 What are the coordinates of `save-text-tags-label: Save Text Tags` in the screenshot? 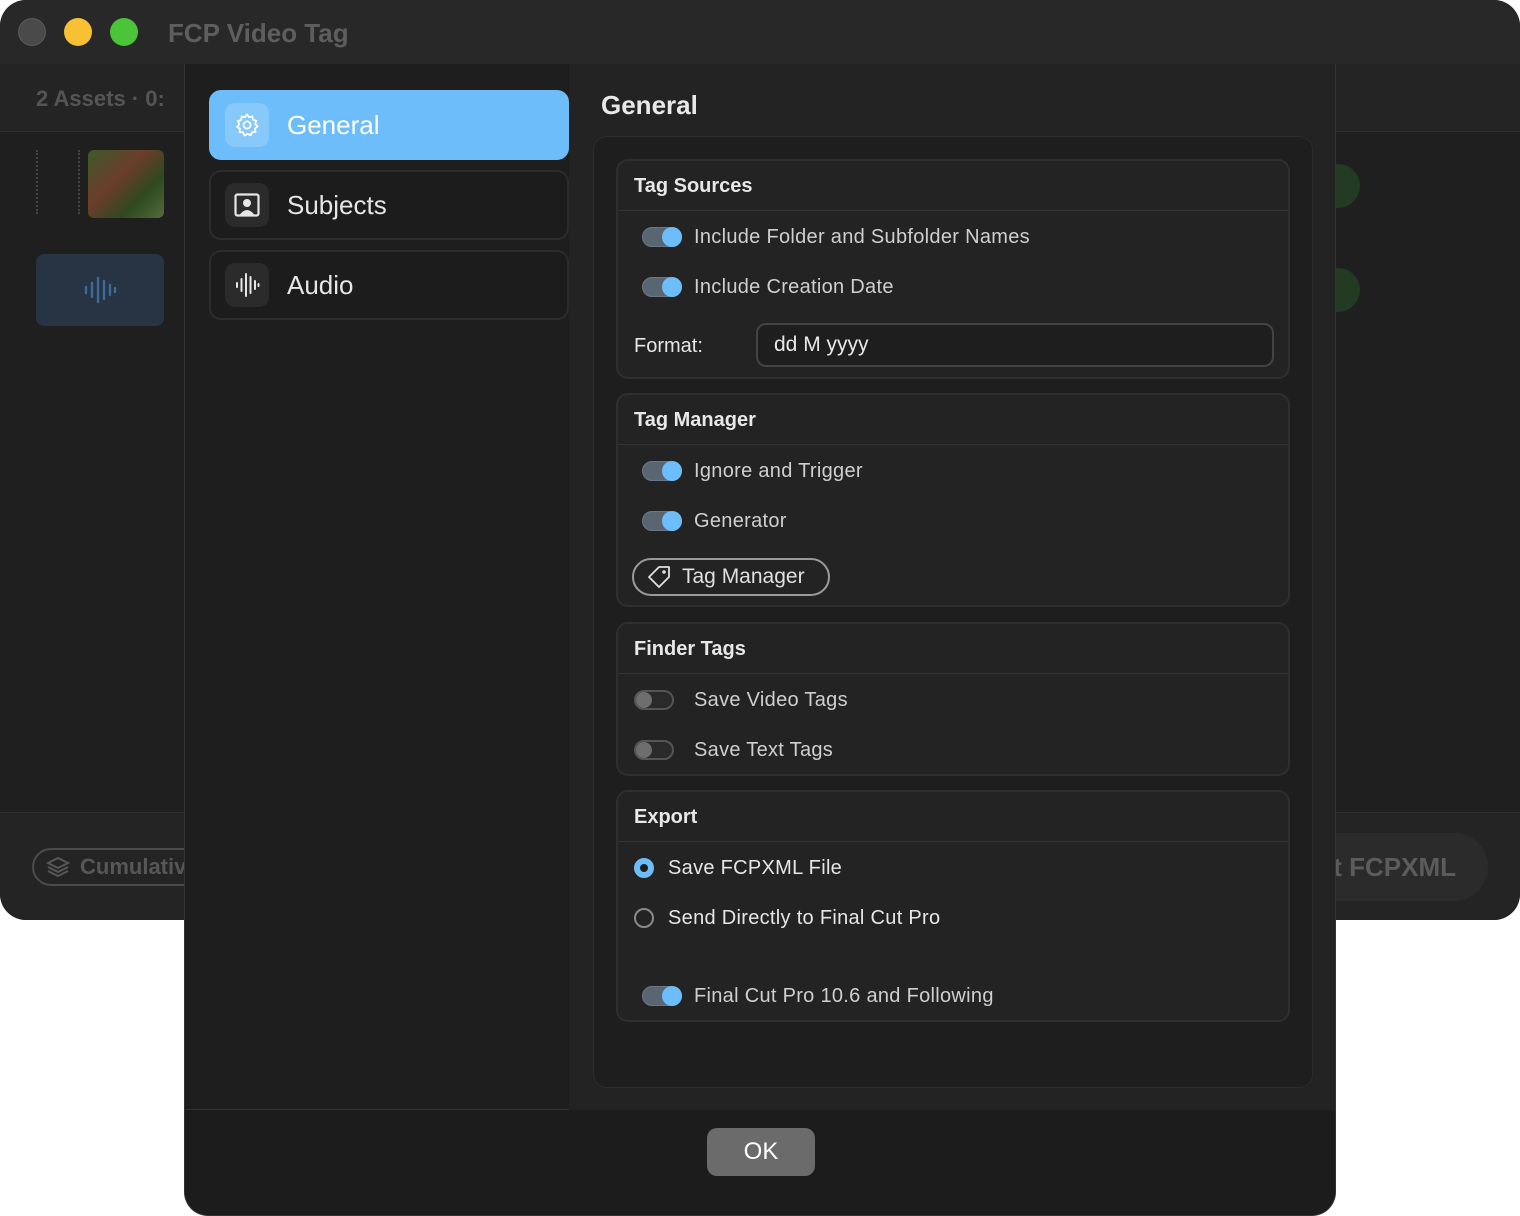 It's located at (764, 749).